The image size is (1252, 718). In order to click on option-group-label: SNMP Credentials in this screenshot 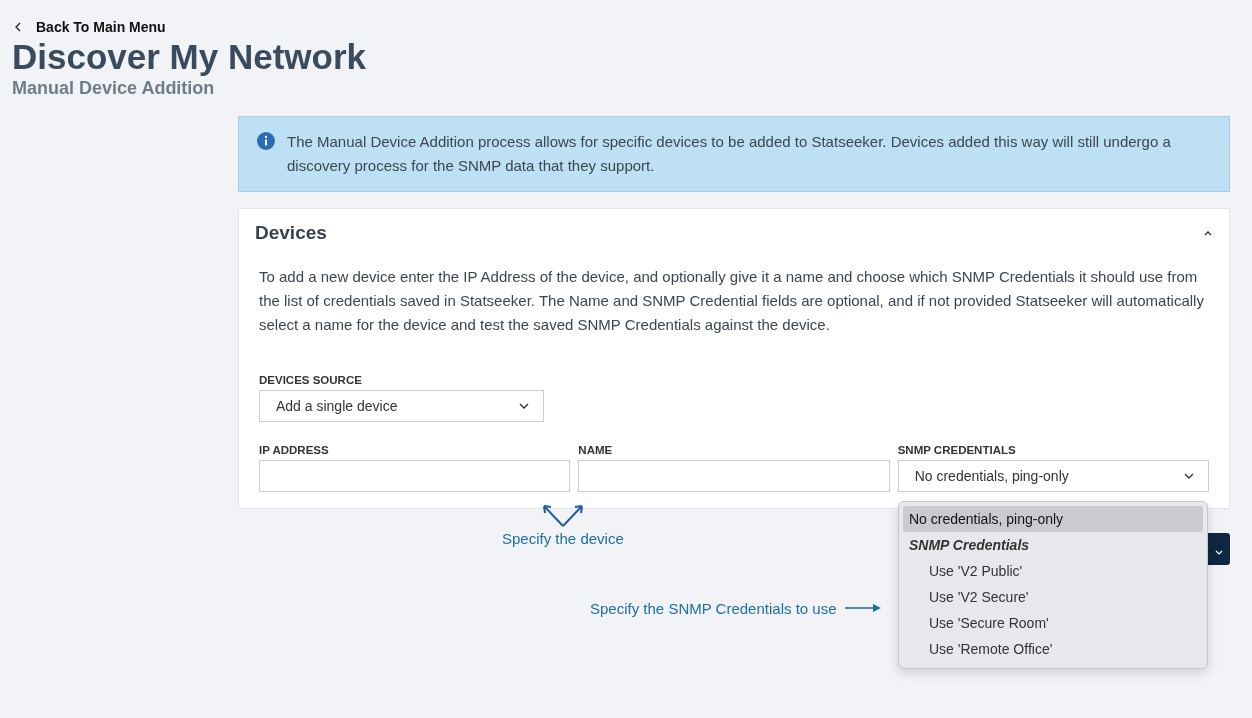, I will do `click(969, 545)`.